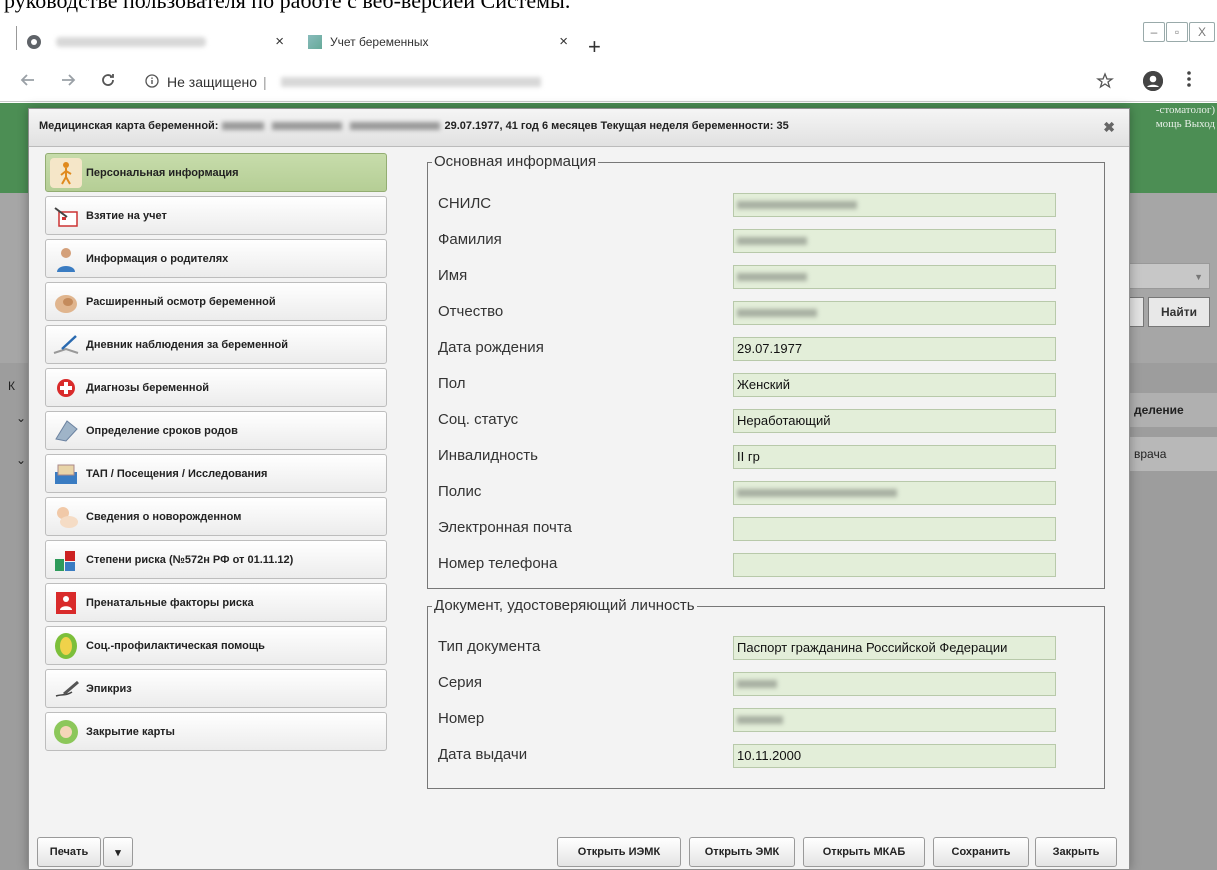 The height and width of the screenshot is (870, 1217). Describe the element at coordinates (108, 82) in the screenshot. I see `reload-icon` at that location.